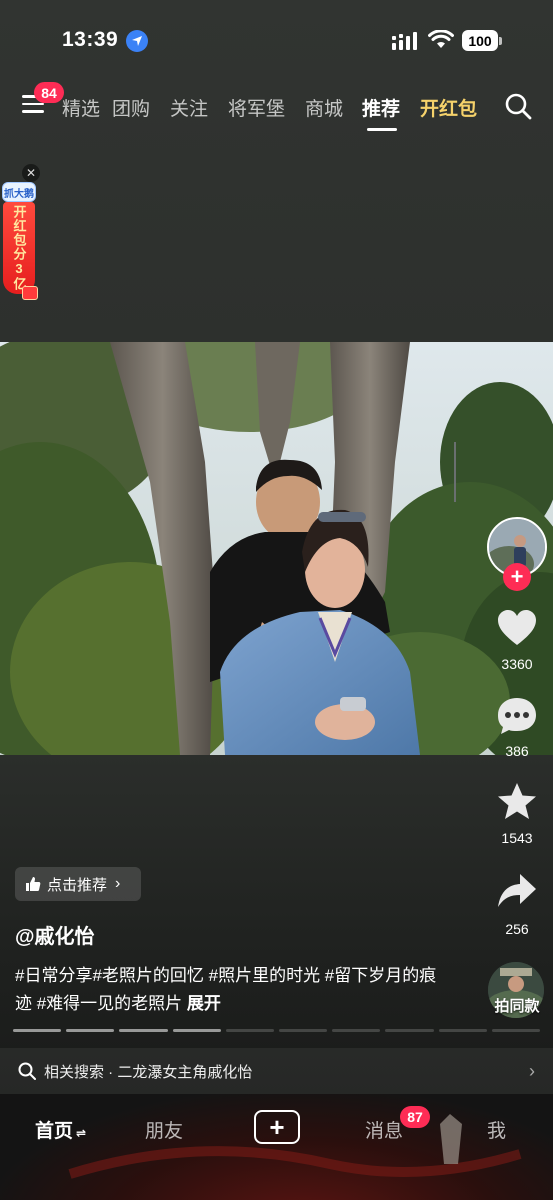 This screenshot has width=553, height=1200. Describe the element at coordinates (276, 1071) in the screenshot. I see `related-search-bar: 相关搜索 · 二龙瀑女主角戚化怡 ›` at that location.